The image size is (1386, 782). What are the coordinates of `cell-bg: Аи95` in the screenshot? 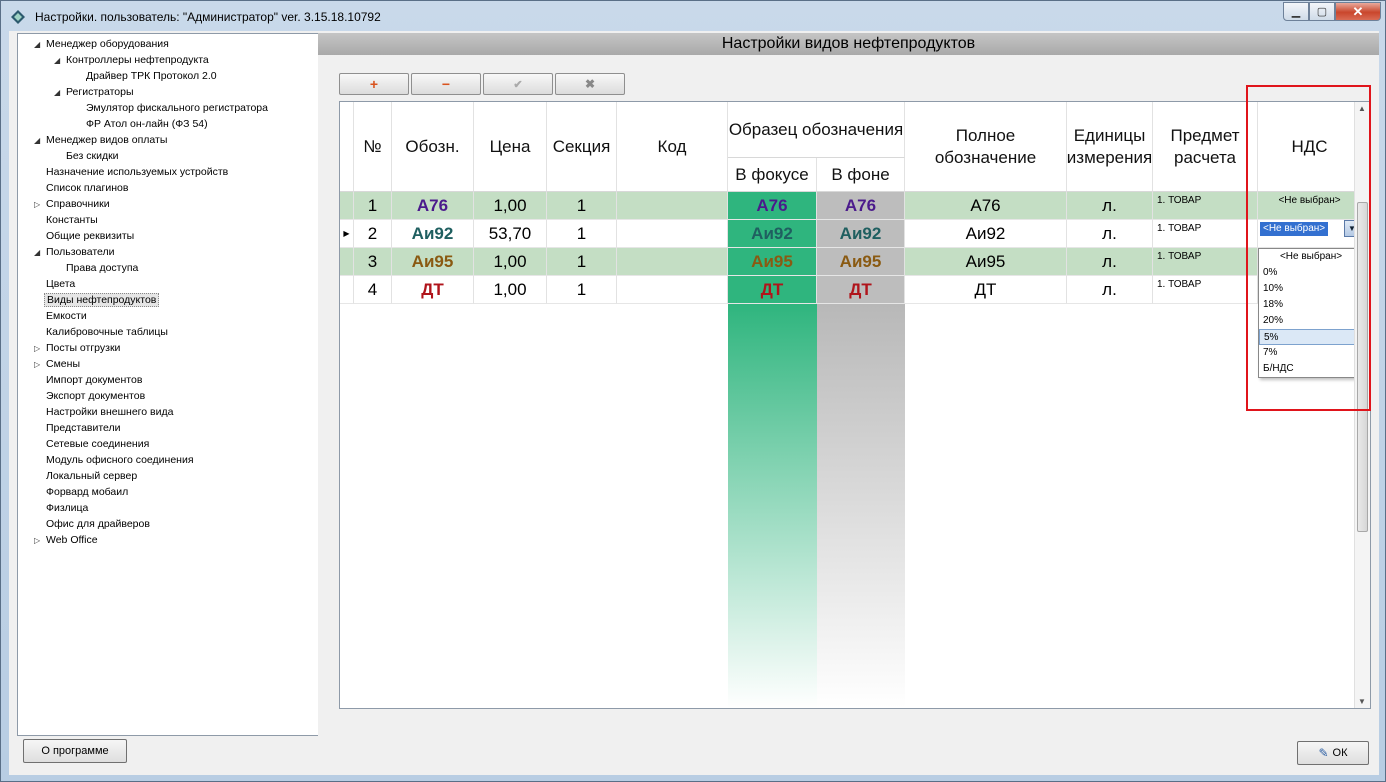 It's located at (861, 262).